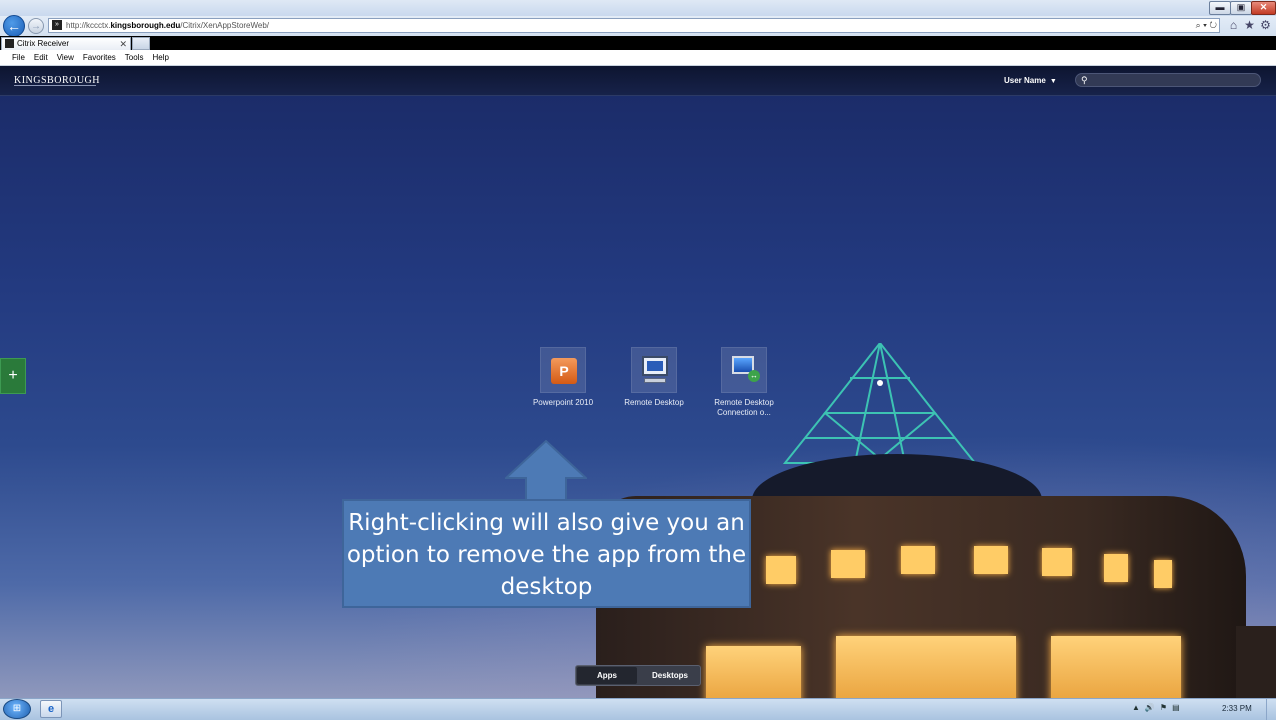 Image resolution: width=1276 pixels, height=720 pixels. Describe the element at coordinates (225, 25) in the screenshot. I see `url-path: /Citrix/XenAppStoreWeb/` at that location.